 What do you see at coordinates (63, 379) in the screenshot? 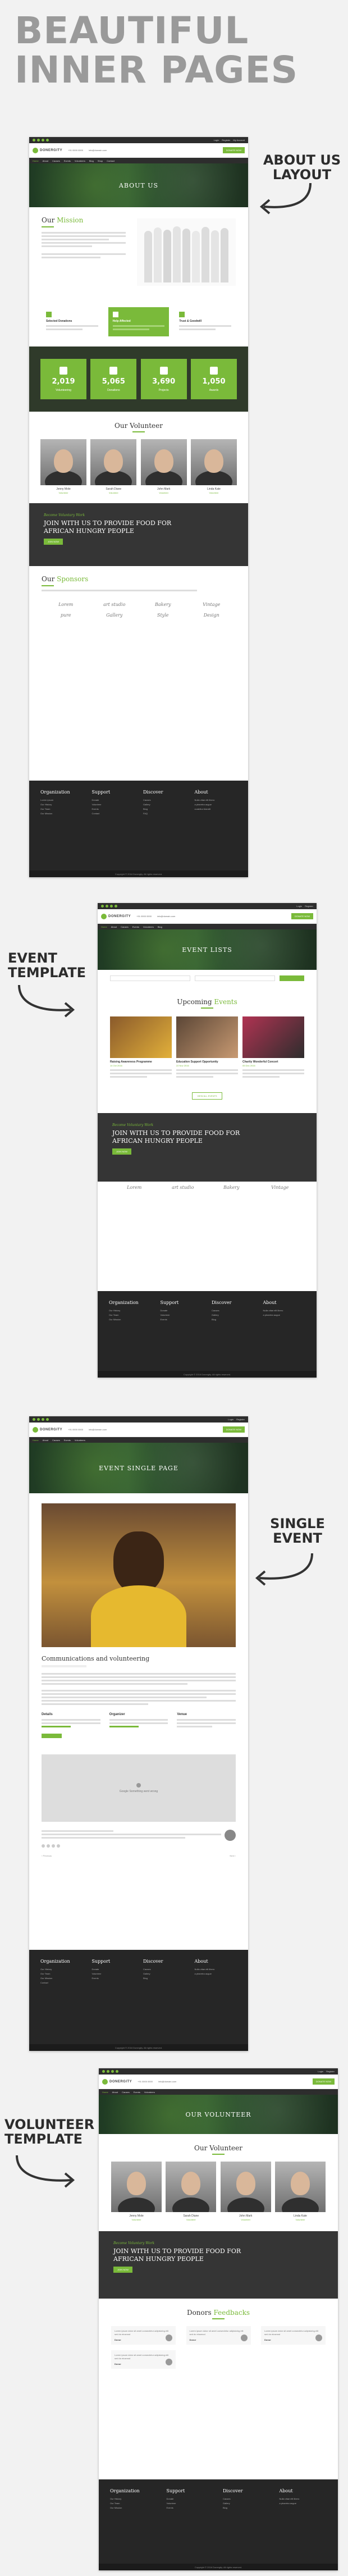
I see `stat-volunteering: 2,019 Volunteering` at bounding box center [63, 379].